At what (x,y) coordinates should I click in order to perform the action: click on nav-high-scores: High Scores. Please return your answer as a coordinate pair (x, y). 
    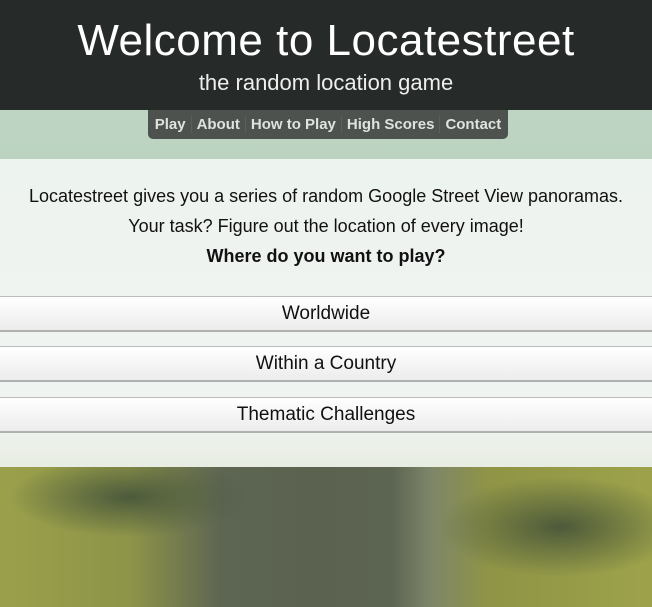
    Looking at the image, I should click on (391, 124).